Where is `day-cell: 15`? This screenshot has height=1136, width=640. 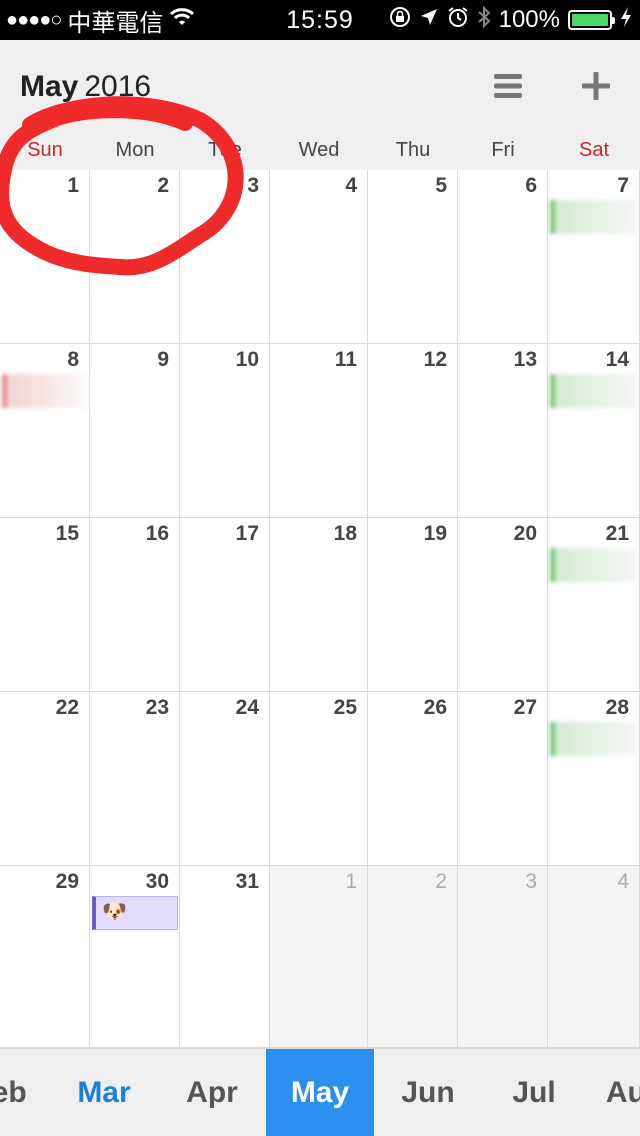 day-cell: 15 is located at coordinates (45, 605).